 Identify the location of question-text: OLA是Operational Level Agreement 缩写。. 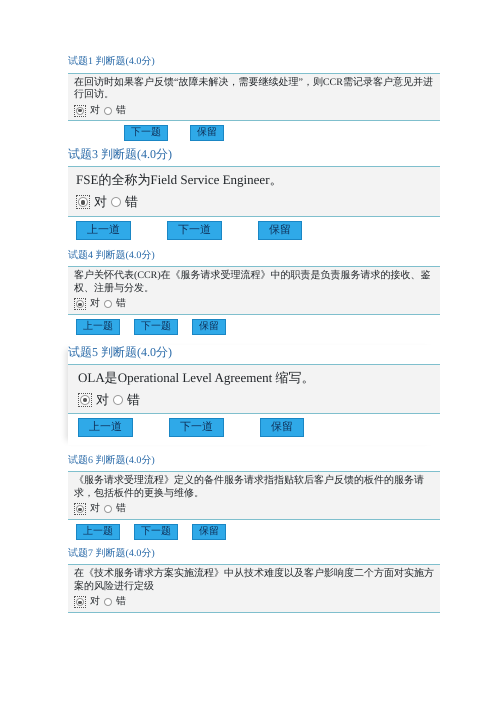
(197, 378).